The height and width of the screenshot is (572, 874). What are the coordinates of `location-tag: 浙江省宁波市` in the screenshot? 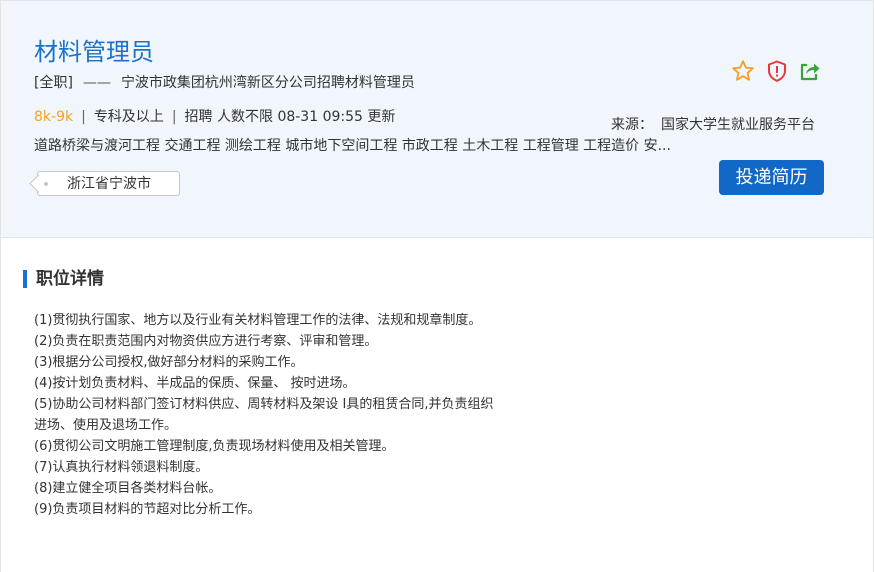 It's located at (104, 183).